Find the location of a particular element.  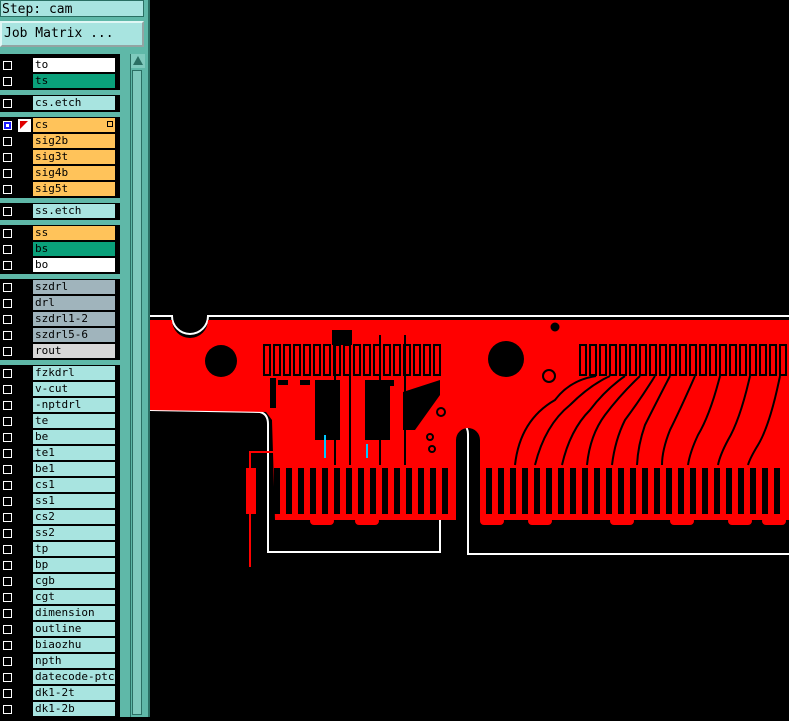

layer-row-fzkdrl: fzkdrl is located at coordinates (60, 373).